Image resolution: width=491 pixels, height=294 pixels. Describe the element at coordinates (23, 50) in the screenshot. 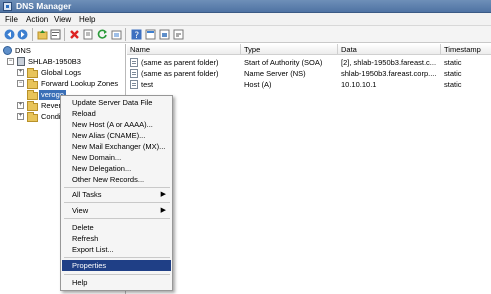

I see `tree-node-dns-label: DNS` at that location.